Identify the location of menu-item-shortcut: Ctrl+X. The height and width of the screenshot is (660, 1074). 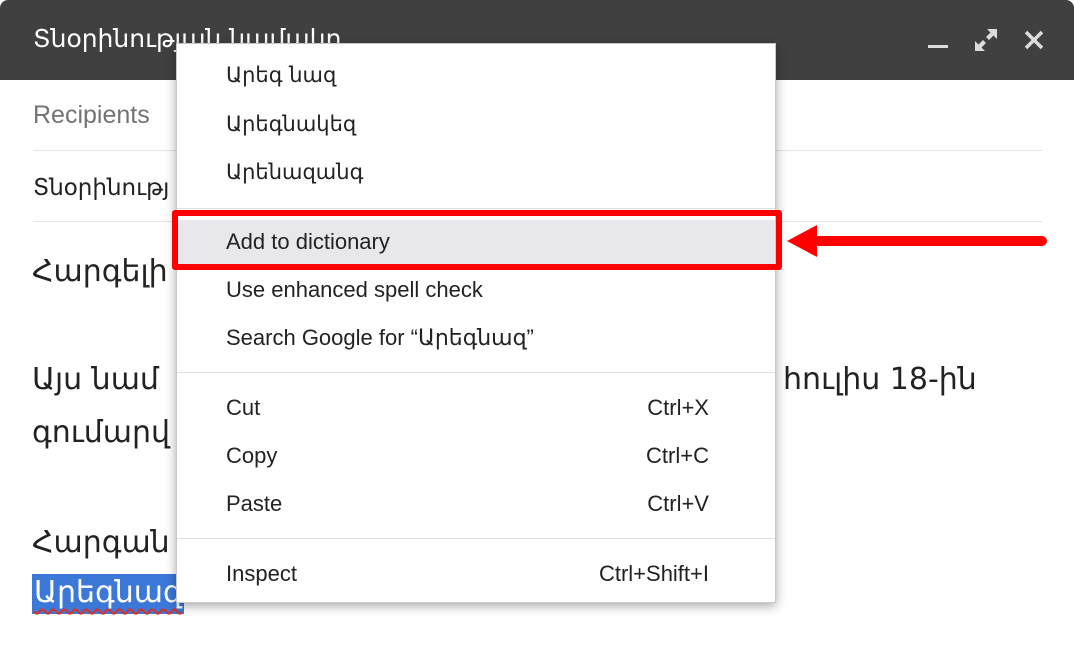
(678, 407).